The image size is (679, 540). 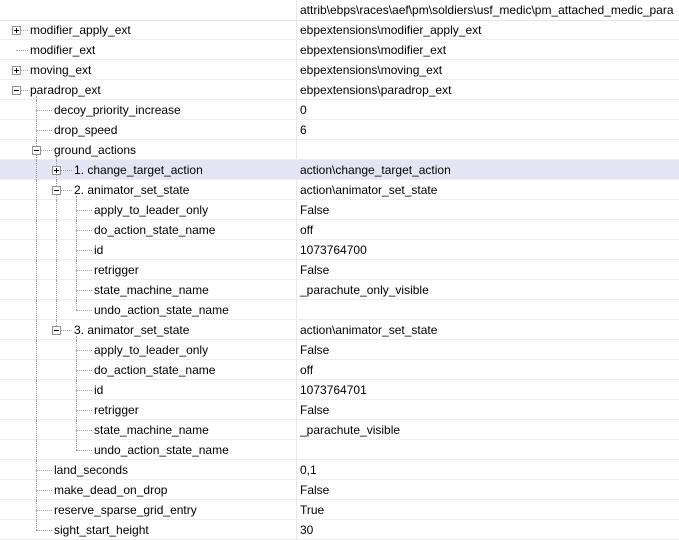 What do you see at coordinates (303, 130) in the screenshot?
I see `tree-row-value: 6` at bounding box center [303, 130].